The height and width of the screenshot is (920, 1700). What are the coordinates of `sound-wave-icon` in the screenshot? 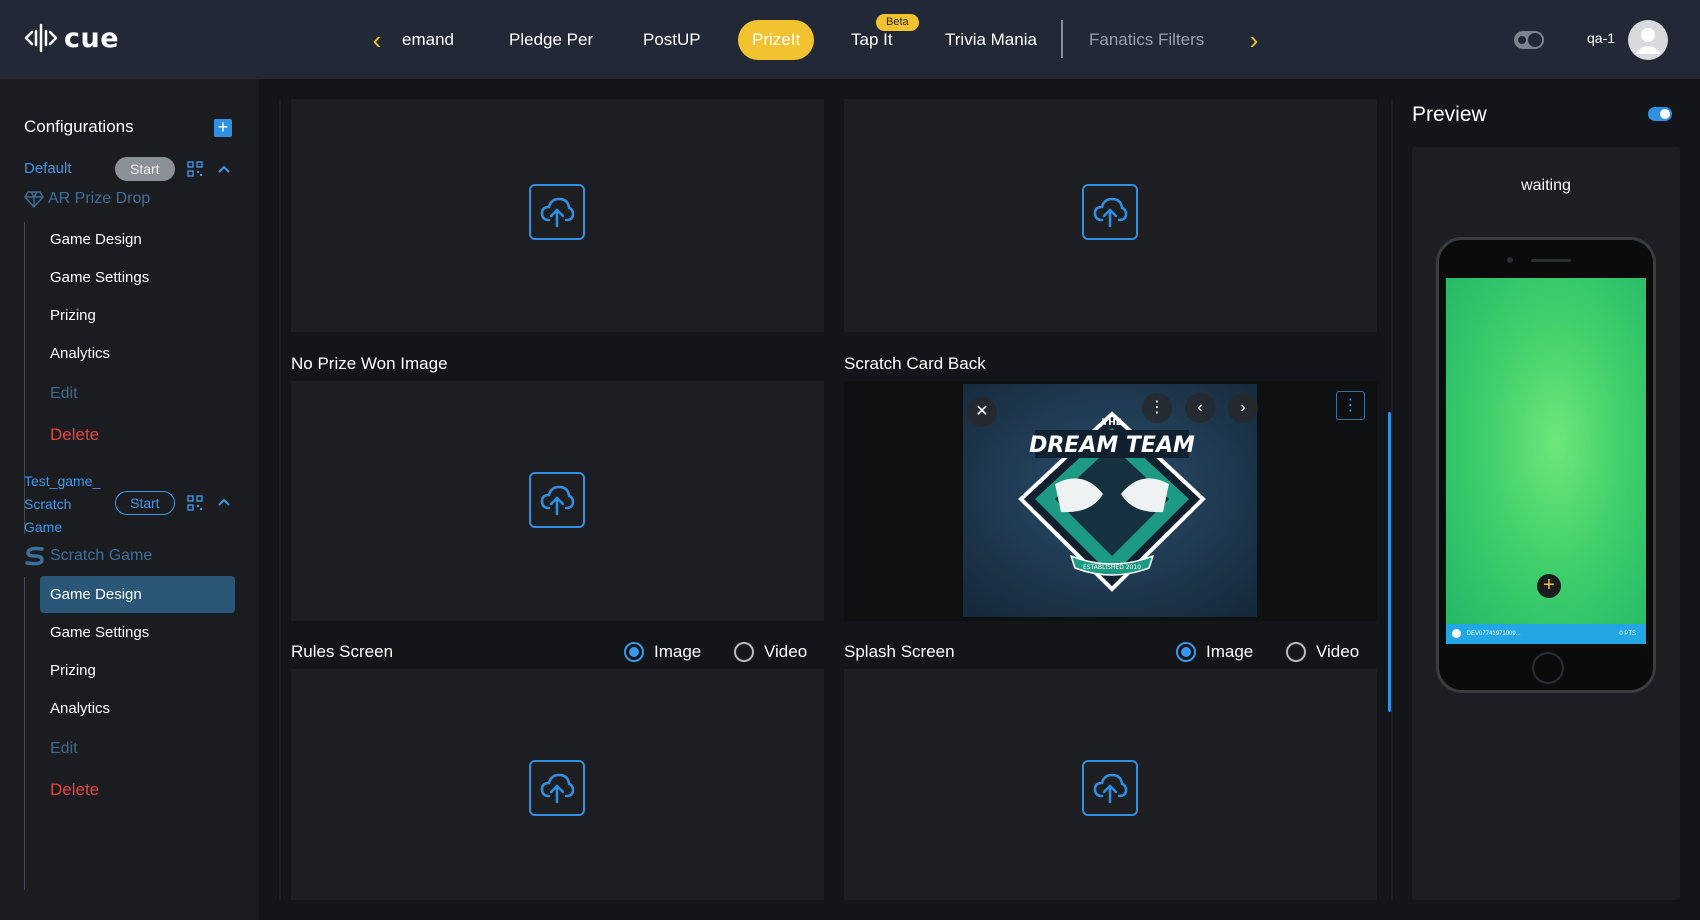 It's located at (41, 38).